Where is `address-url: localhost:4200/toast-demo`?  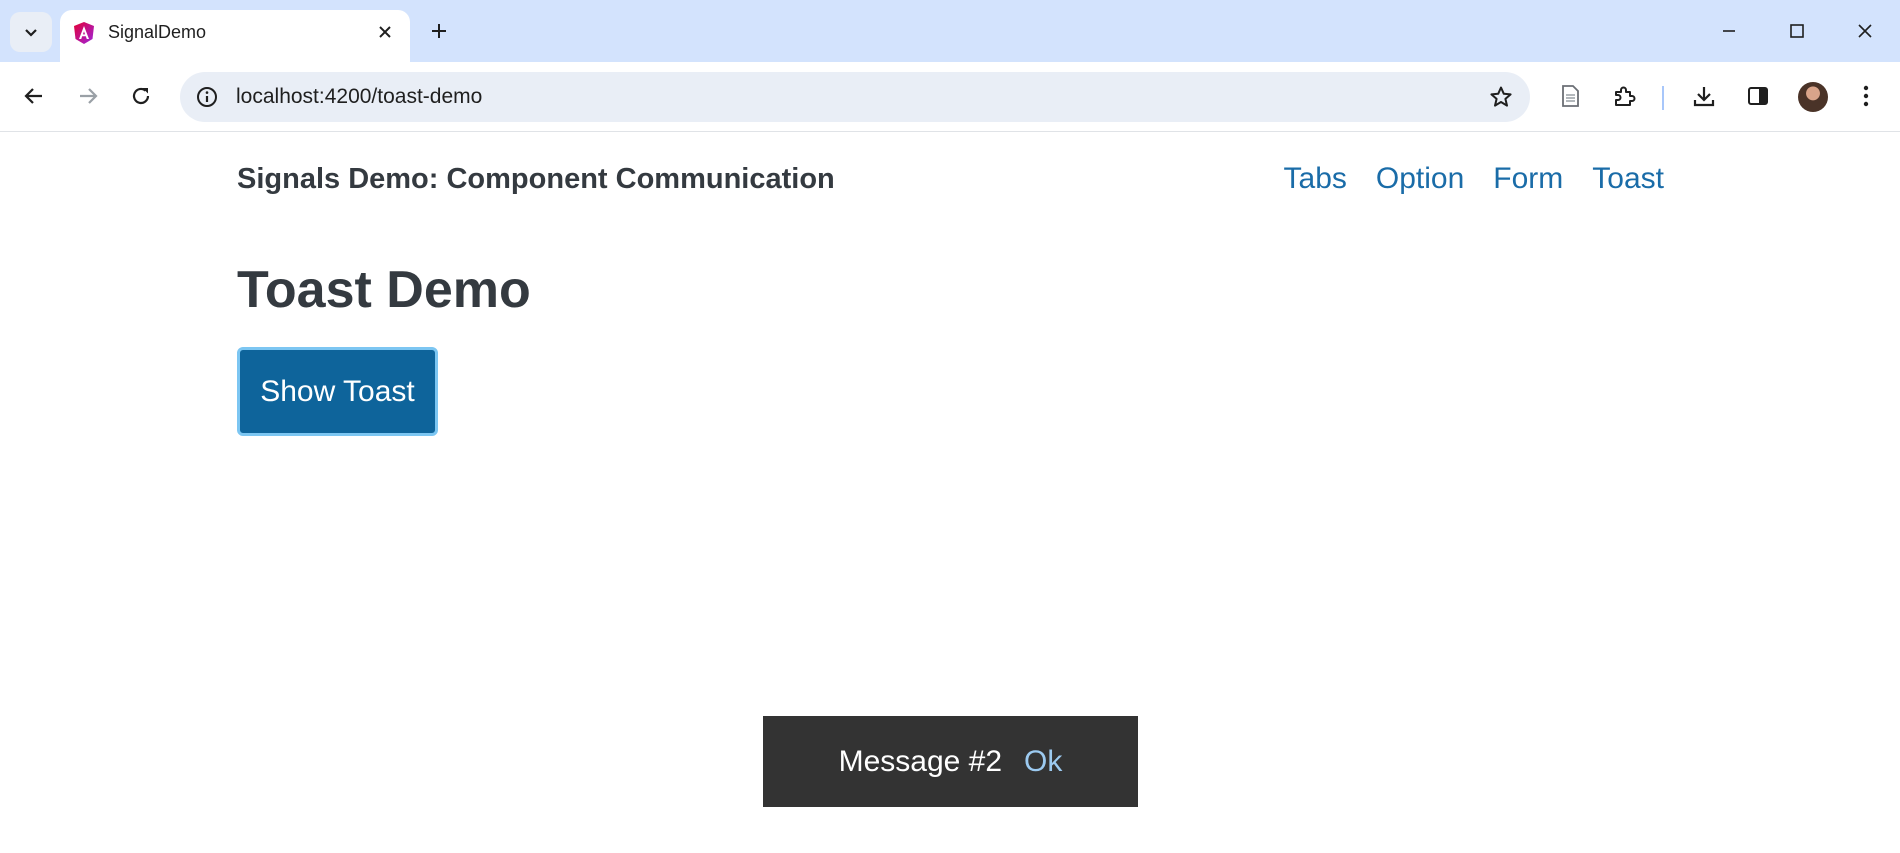 address-url: localhost:4200/toast-demo is located at coordinates (359, 97).